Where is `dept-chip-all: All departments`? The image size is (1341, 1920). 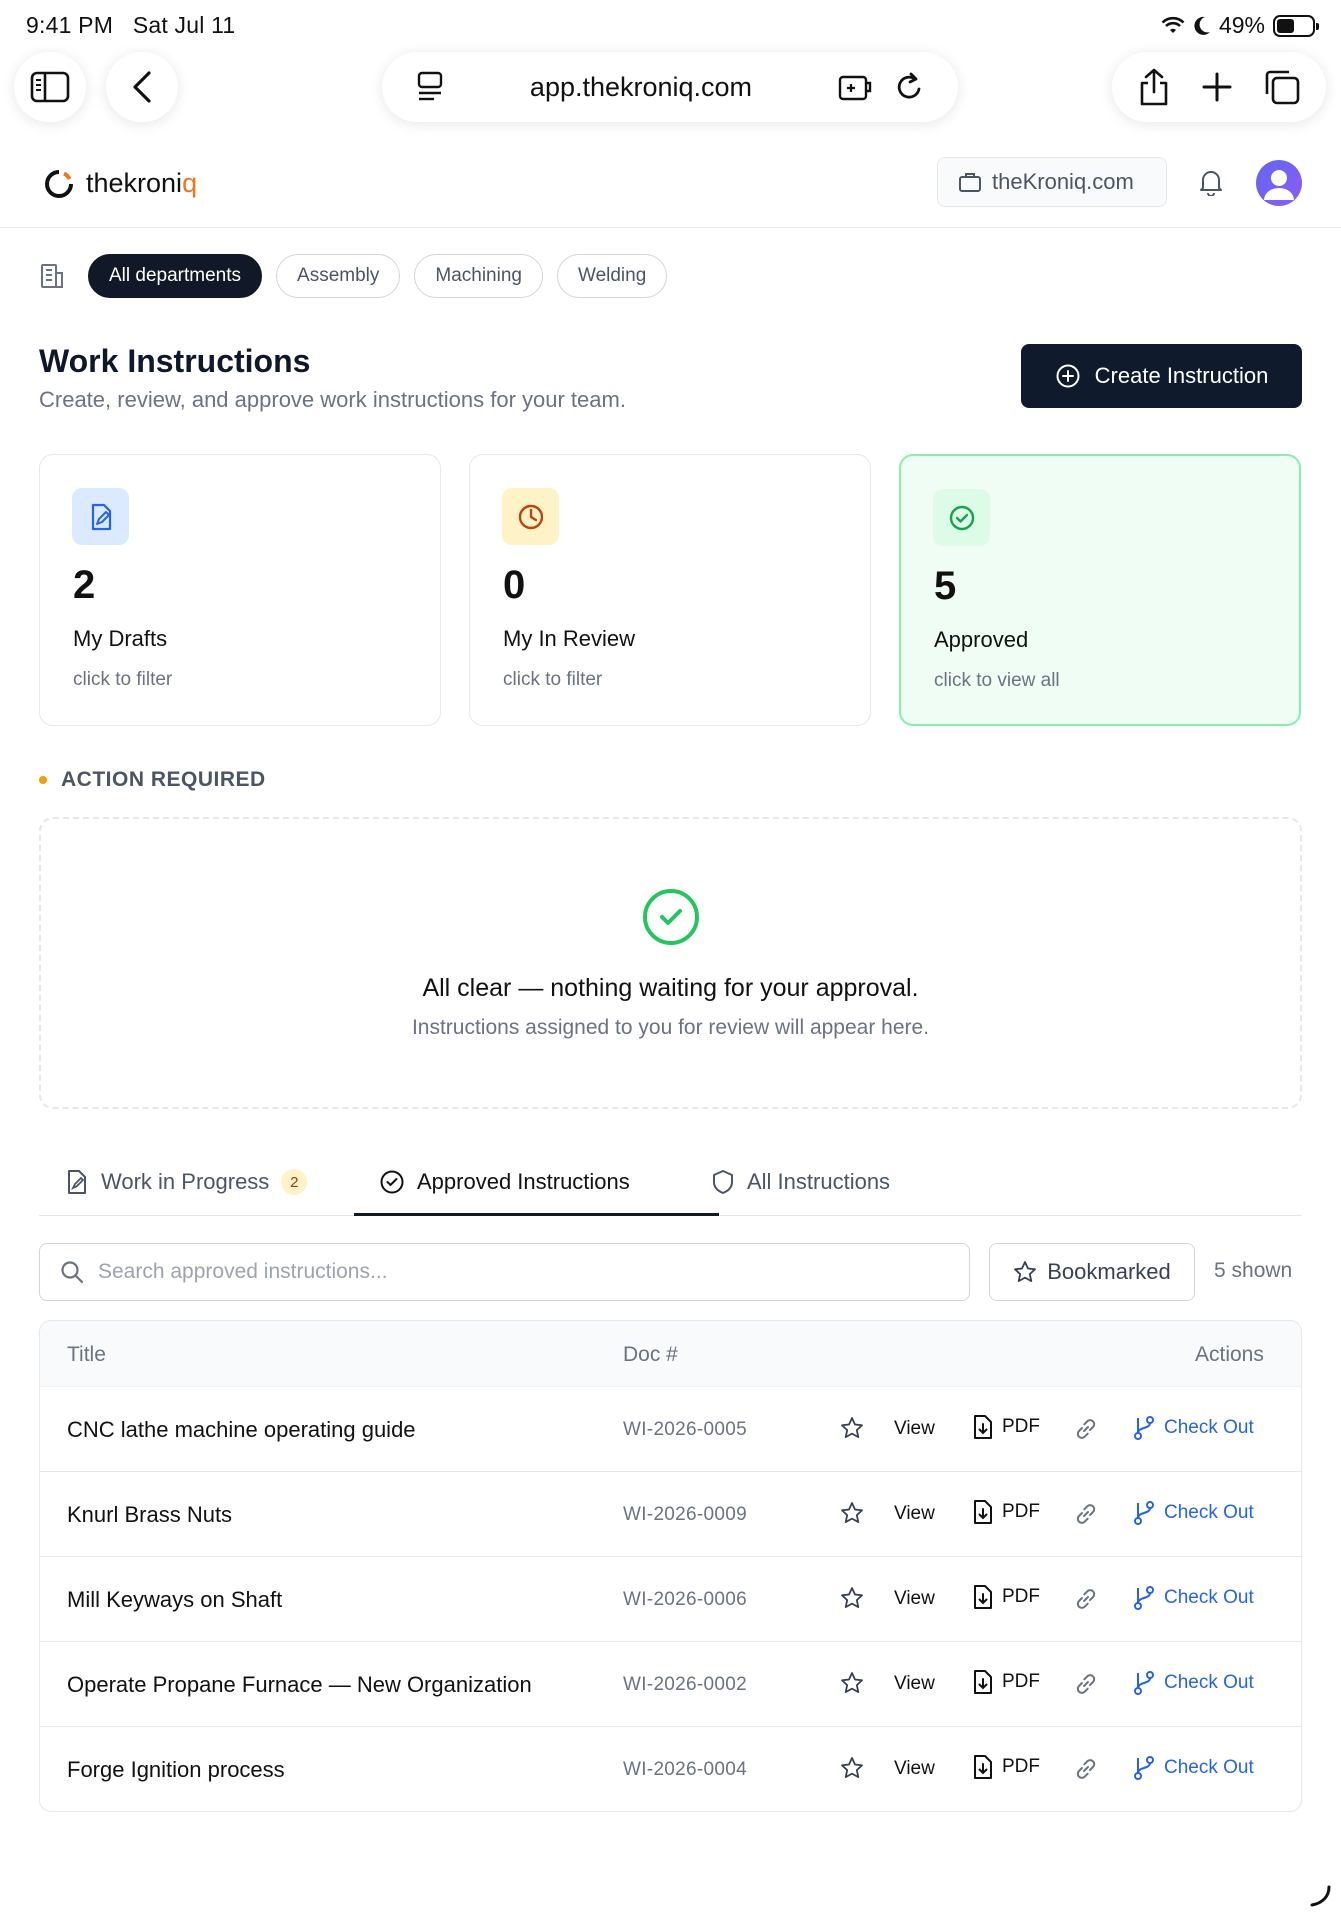
dept-chip-all: All departments is located at coordinates (175, 276).